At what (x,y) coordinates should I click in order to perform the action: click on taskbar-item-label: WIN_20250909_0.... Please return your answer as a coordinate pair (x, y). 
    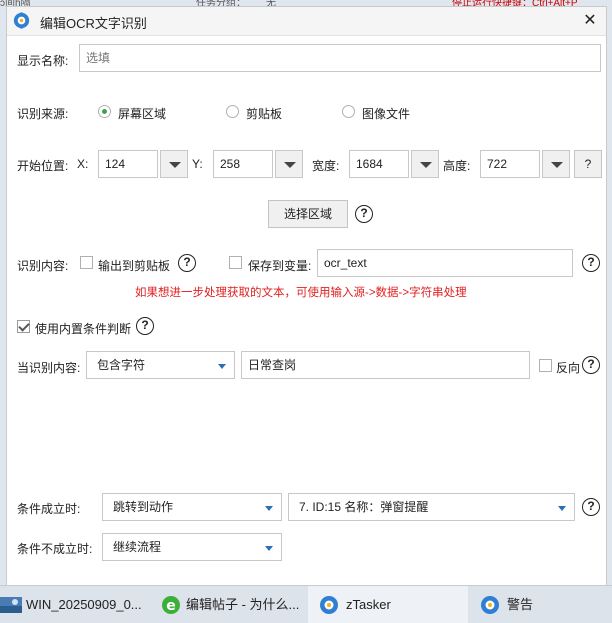
    Looking at the image, I should click on (84, 604).